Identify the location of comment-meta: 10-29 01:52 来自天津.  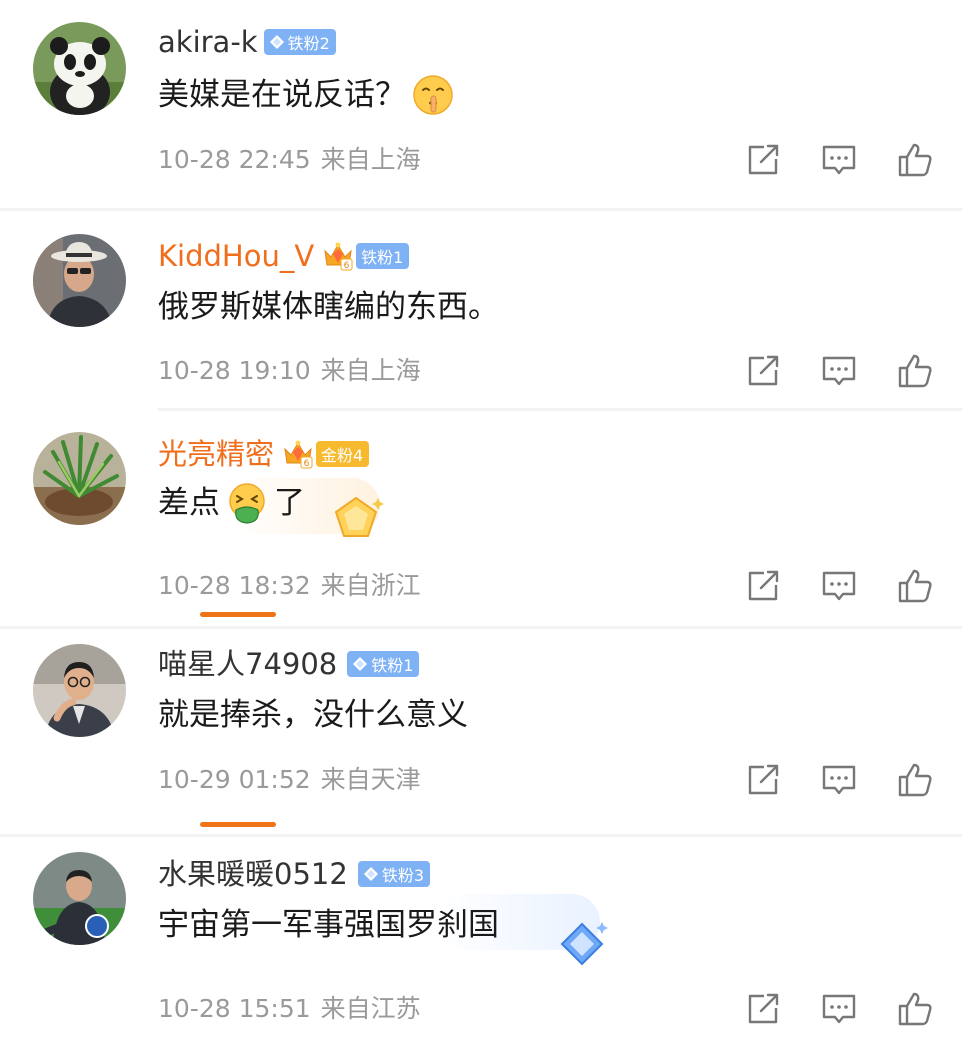
(289, 780).